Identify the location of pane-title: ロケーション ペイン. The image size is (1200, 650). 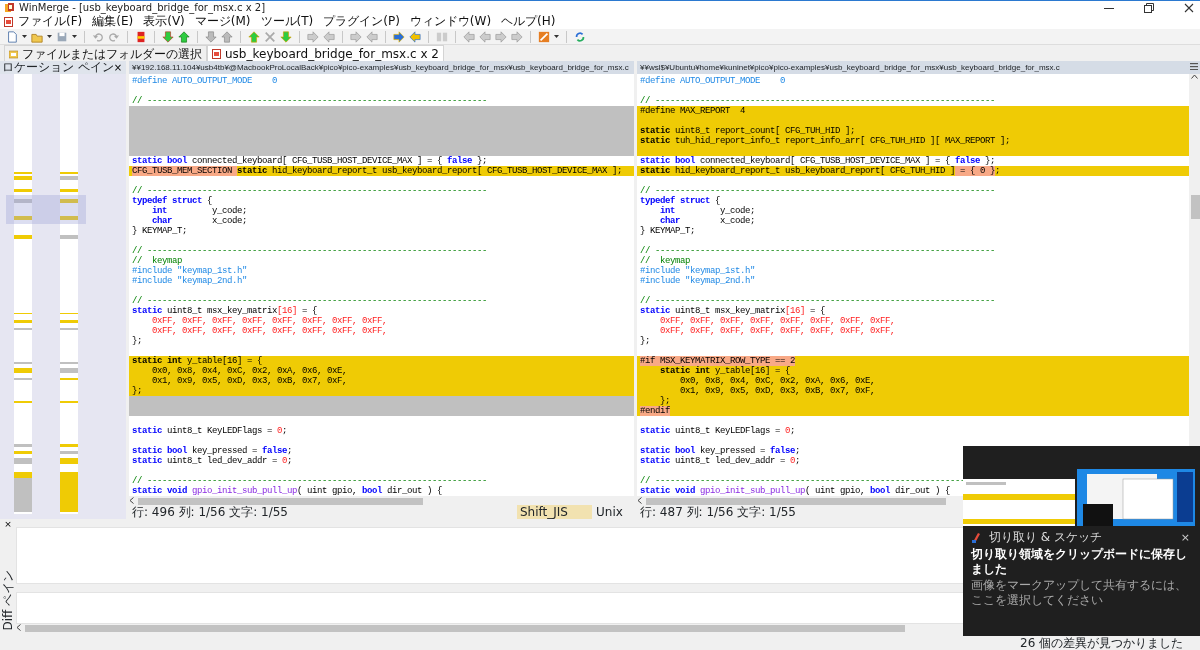
(58, 67).